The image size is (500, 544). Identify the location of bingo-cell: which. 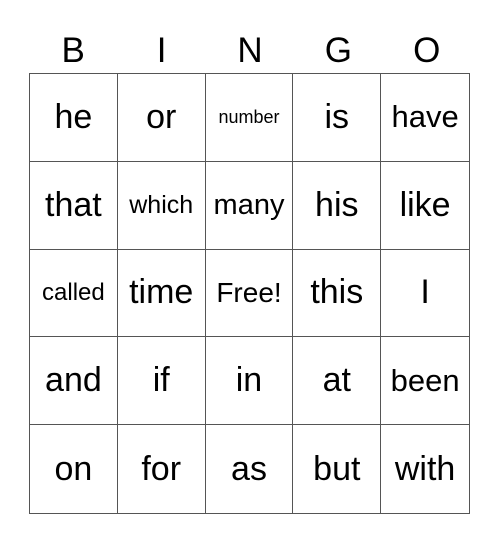
(161, 205).